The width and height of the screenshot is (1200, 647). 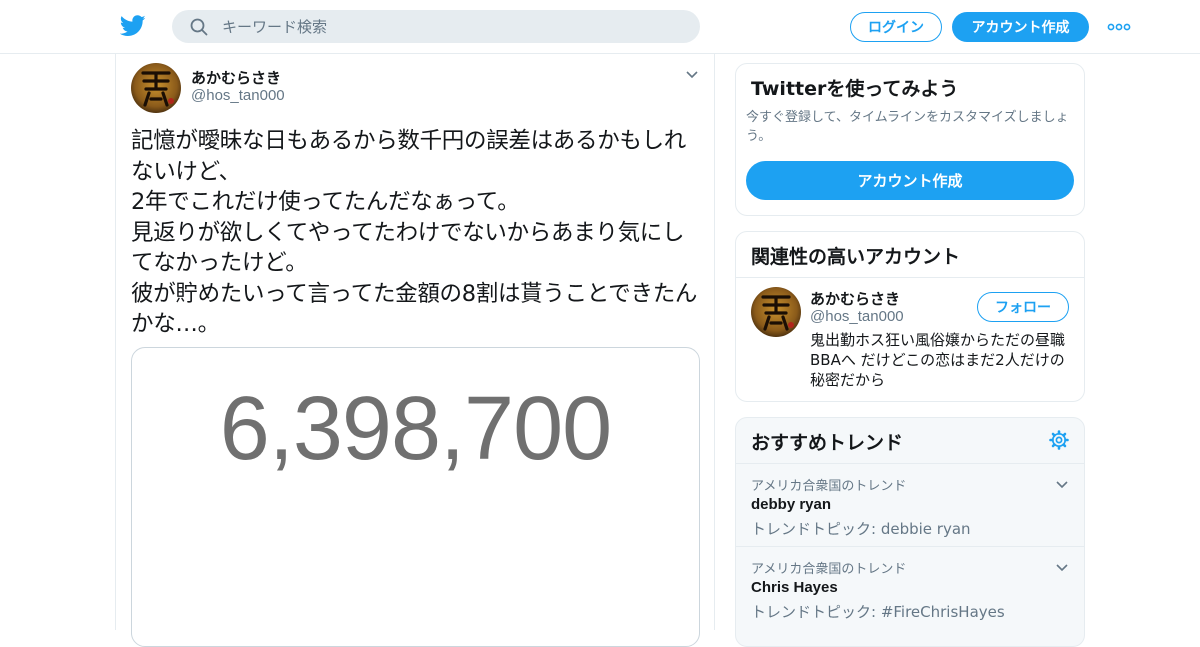 I want to click on avatar, so click(x=156, y=88).